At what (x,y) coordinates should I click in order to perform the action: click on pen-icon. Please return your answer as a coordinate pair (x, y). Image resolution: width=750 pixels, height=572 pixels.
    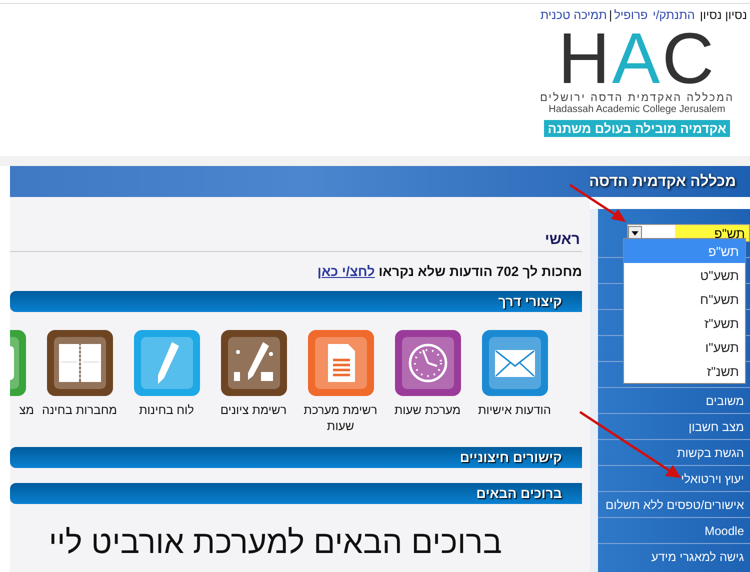
    Looking at the image, I should click on (167, 363).